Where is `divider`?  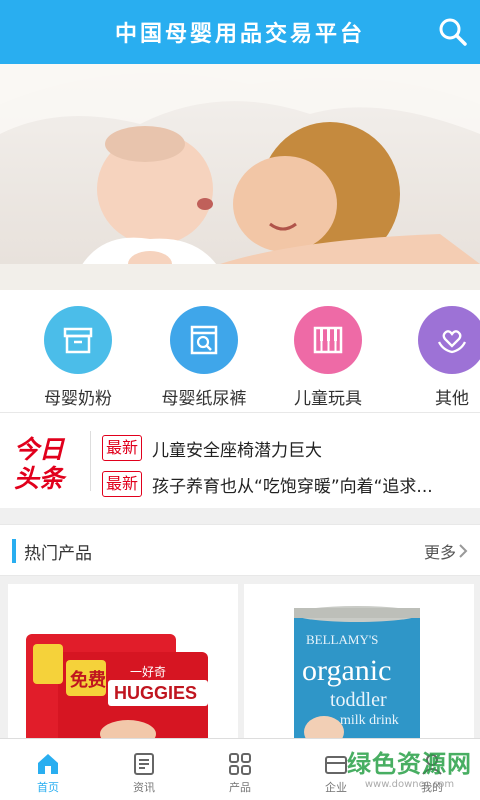 divider is located at coordinates (90, 461).